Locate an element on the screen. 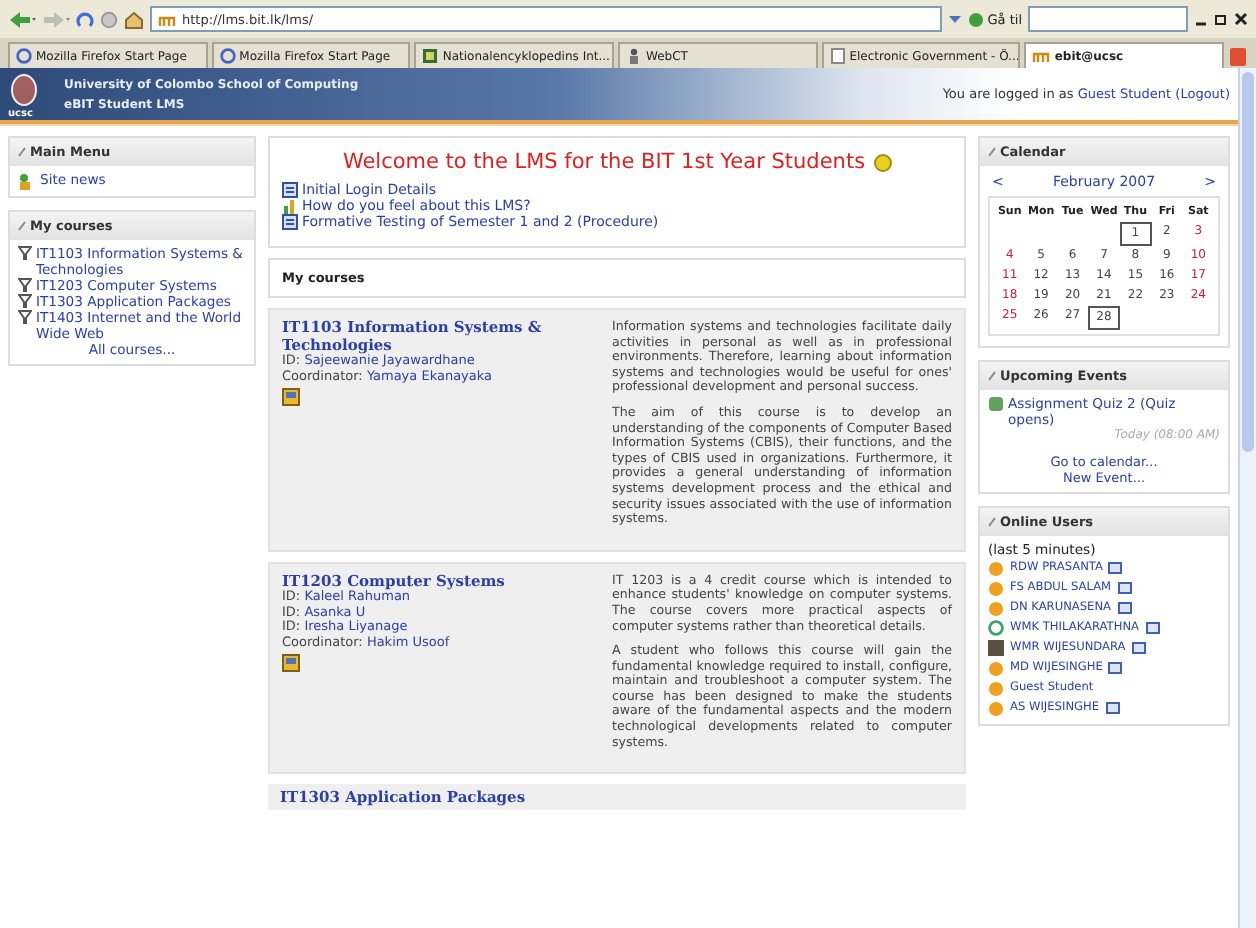 This screenshot has width=1256, height=928. dropdown-arrow-icon is located at coordinates (954, 19).